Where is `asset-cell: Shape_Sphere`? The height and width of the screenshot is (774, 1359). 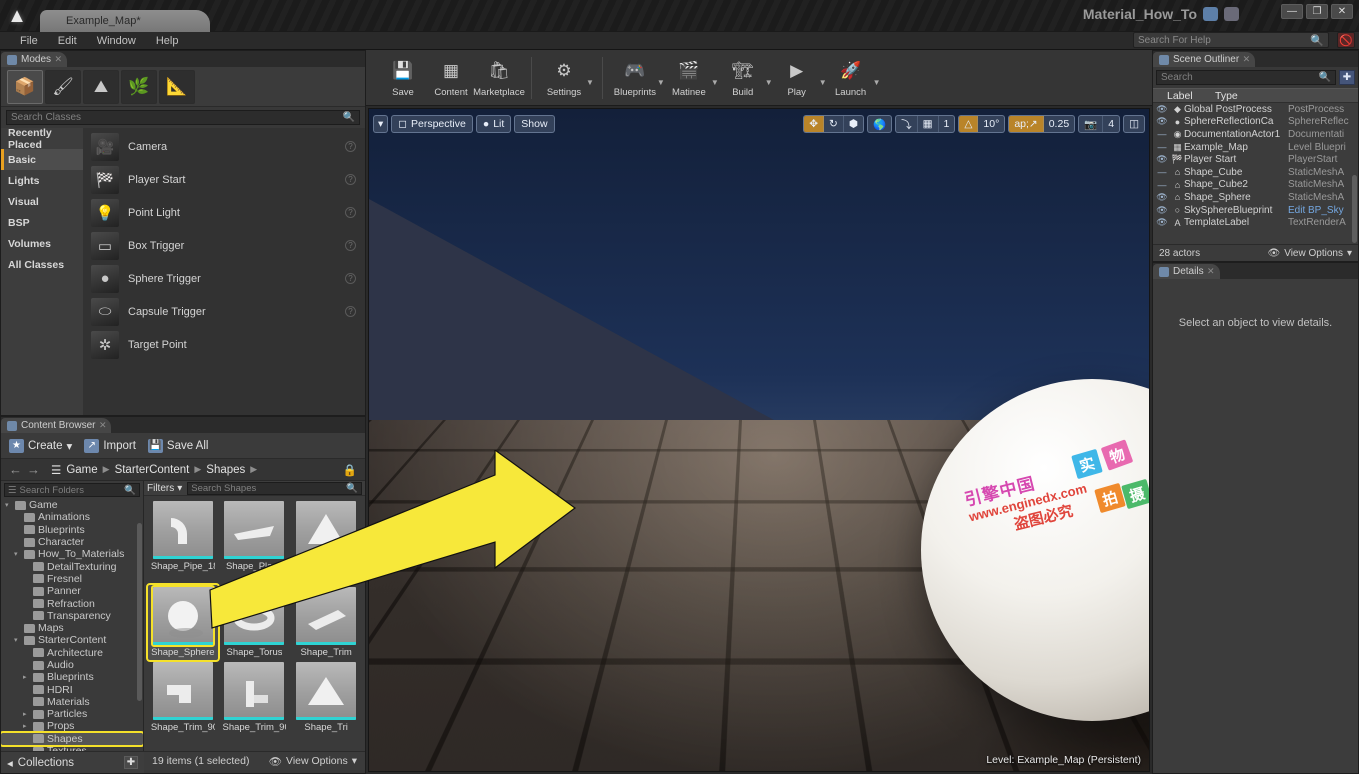 asset-cell: Shape_Sphere is located at coordinates (183, 622).